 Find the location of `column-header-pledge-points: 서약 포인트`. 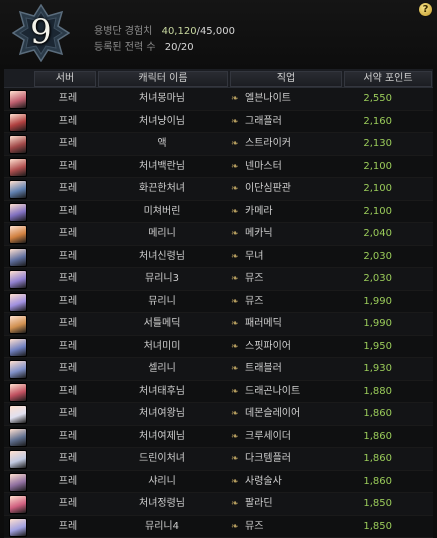

column-header-pledge-points: 서약 포인트 is located at coordinates (388, 79).